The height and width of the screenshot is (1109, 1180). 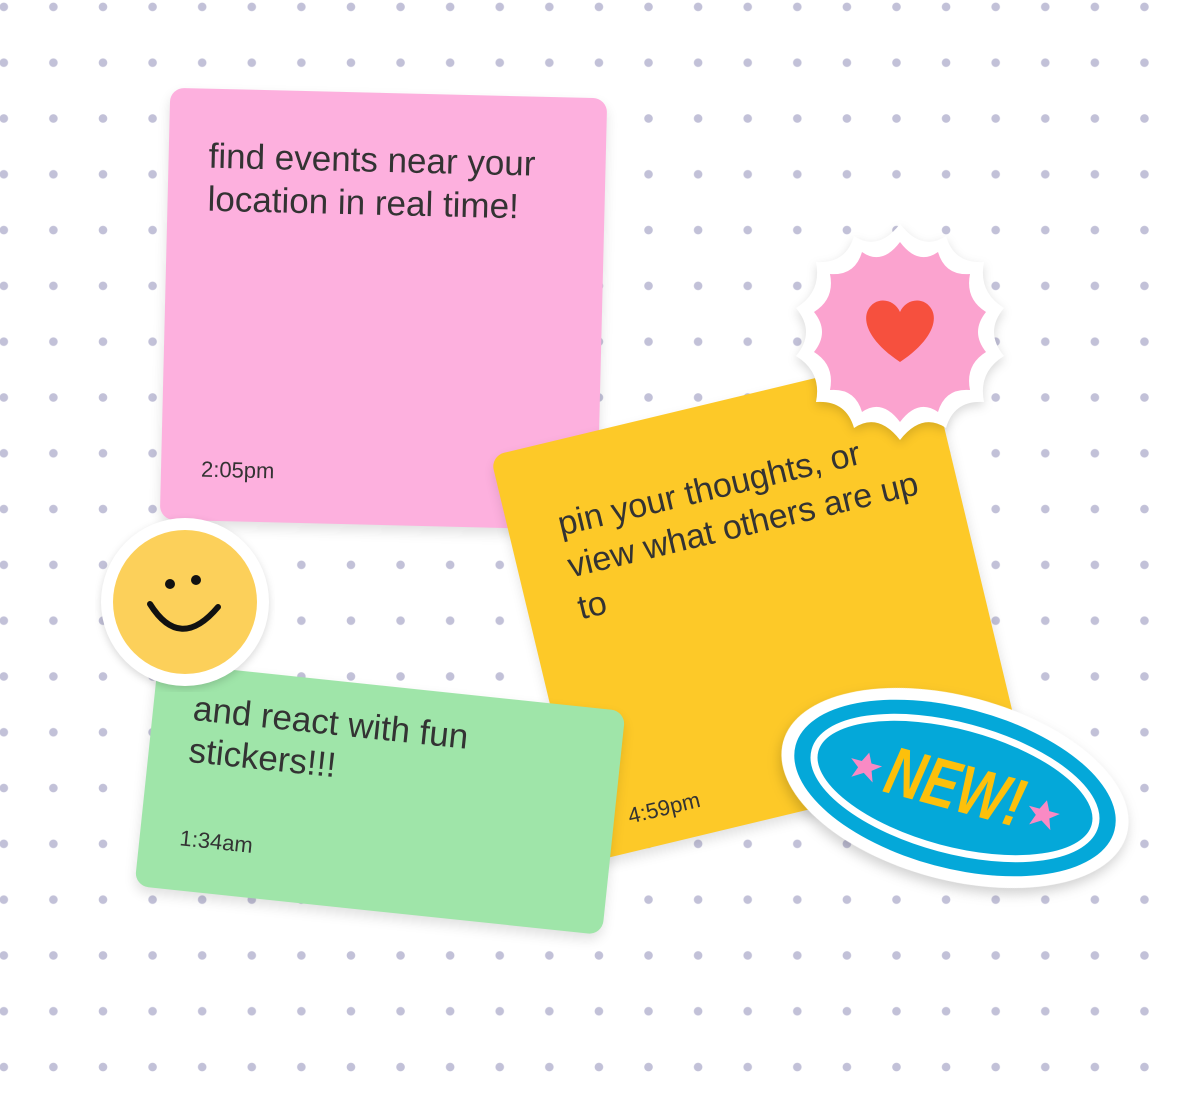 What do you see at coordinates (900, 335) in the screenshot?
I see `heart-icon` at bounding box center [900, 335].